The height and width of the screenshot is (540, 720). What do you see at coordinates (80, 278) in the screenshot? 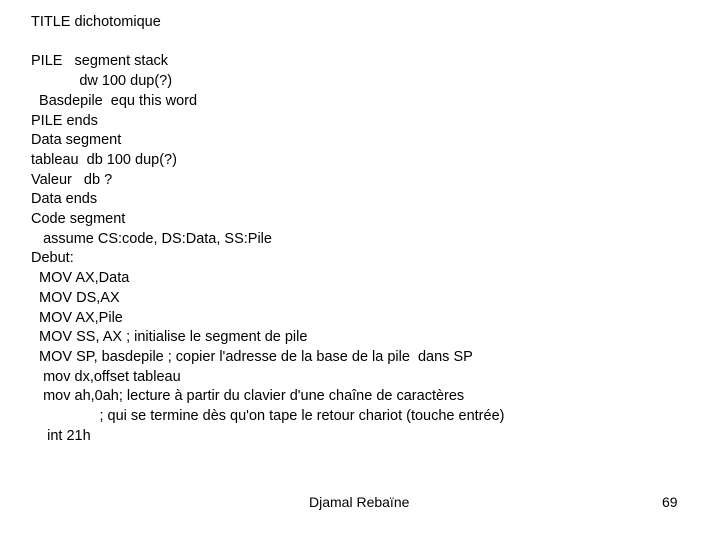
I see `code-line: MOV AX,Data` at bounding box center [80, 278].